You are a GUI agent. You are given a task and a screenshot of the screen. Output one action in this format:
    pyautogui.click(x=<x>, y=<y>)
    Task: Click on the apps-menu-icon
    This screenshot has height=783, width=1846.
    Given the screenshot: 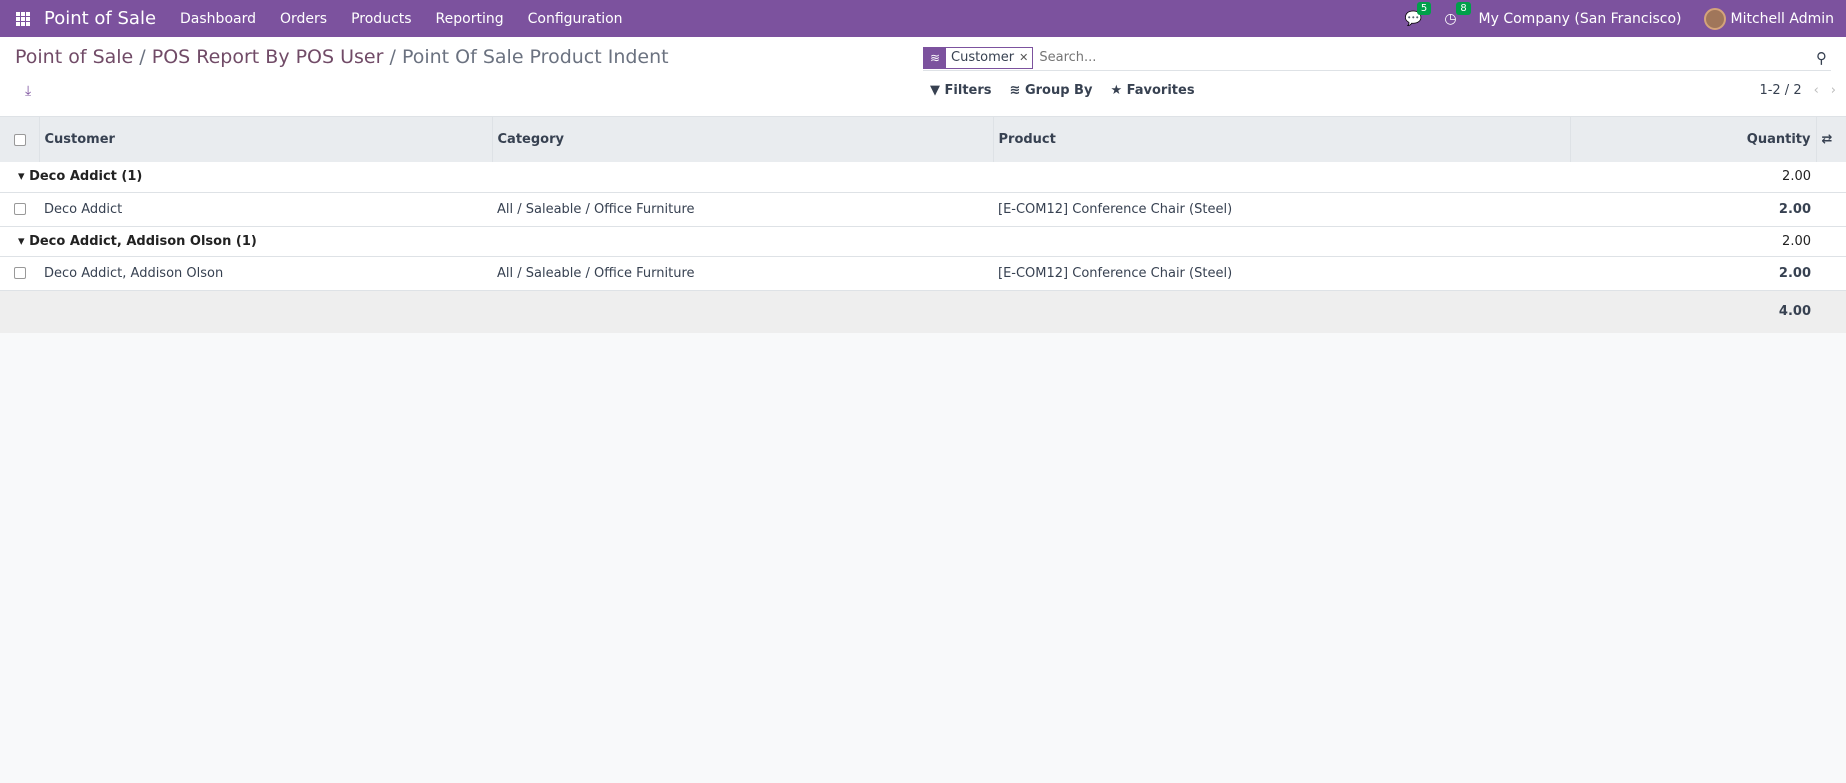 What is the action you would take?
    pyautogui.click(x=23, y=18)
    